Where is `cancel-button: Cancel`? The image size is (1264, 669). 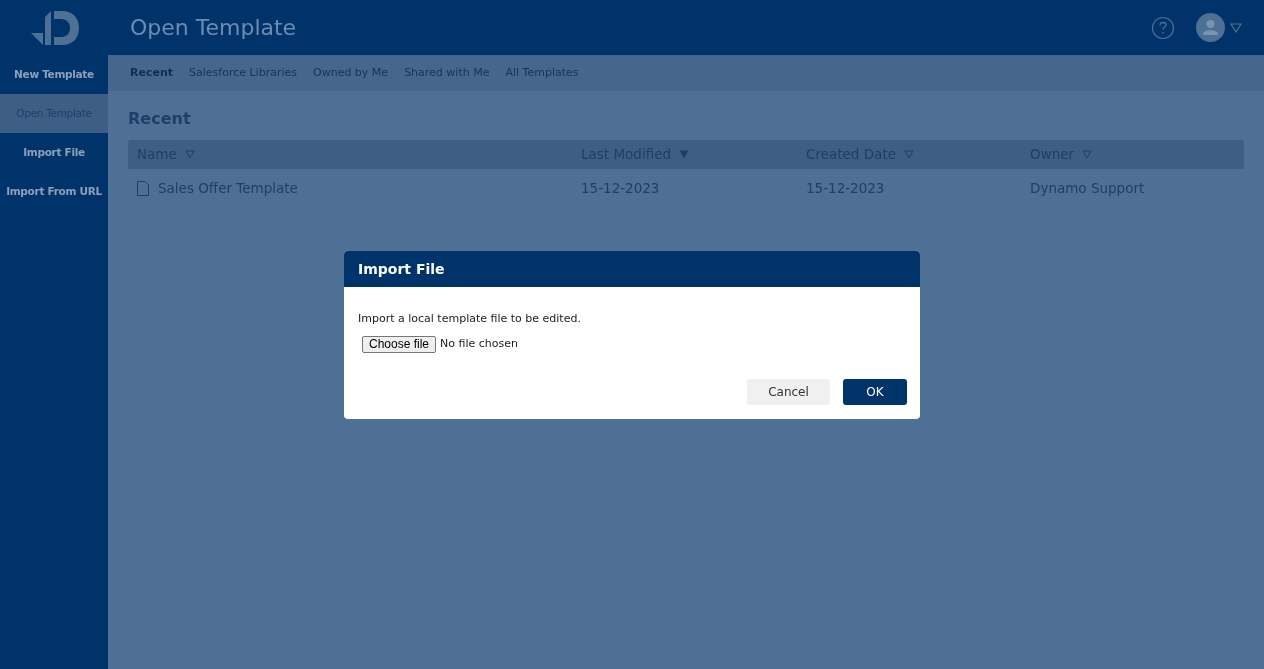 cancel-button: Cancel is located at coordinates (788, 391).